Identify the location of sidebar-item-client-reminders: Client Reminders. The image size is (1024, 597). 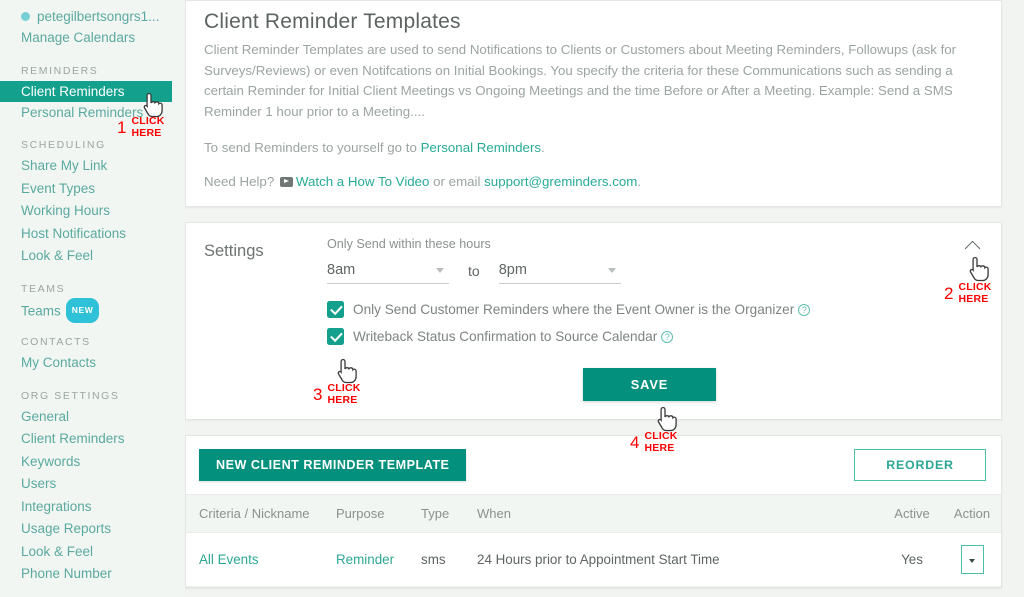
(86, 91).